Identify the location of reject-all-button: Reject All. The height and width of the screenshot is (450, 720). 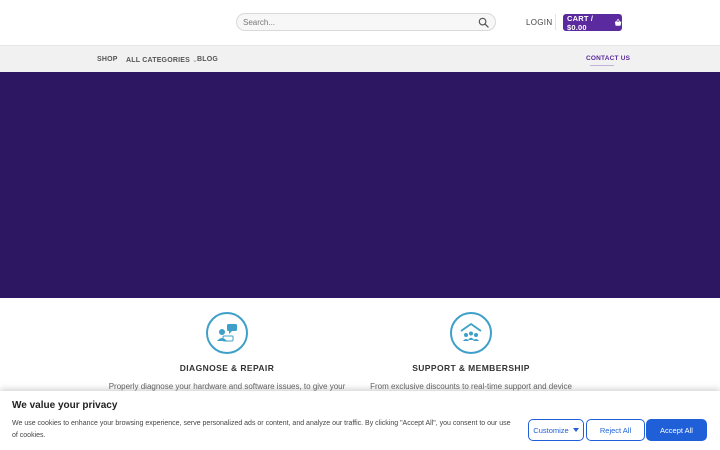
(615, 430).